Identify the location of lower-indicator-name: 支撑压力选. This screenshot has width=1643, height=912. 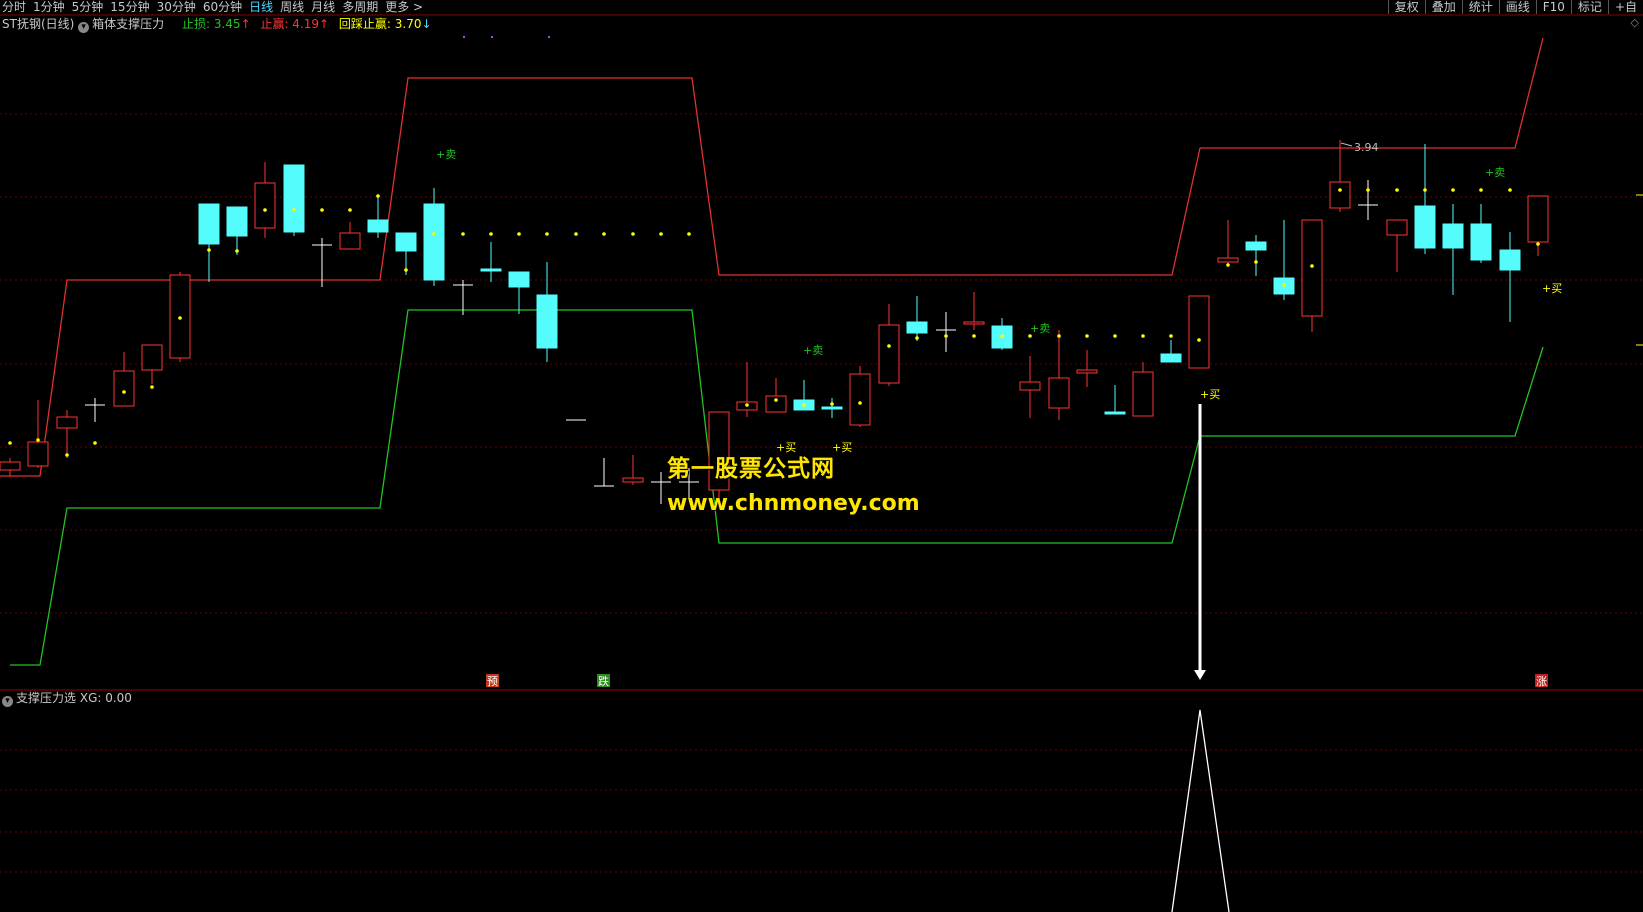
(46, 698).